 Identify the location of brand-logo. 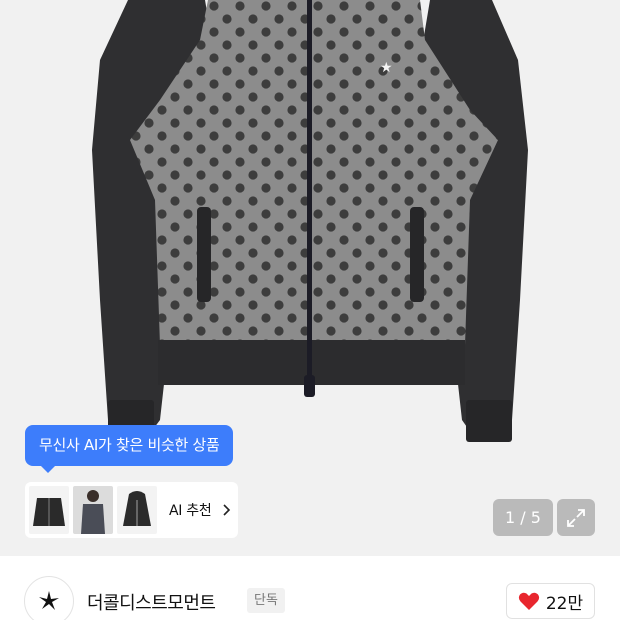
(49, 598).